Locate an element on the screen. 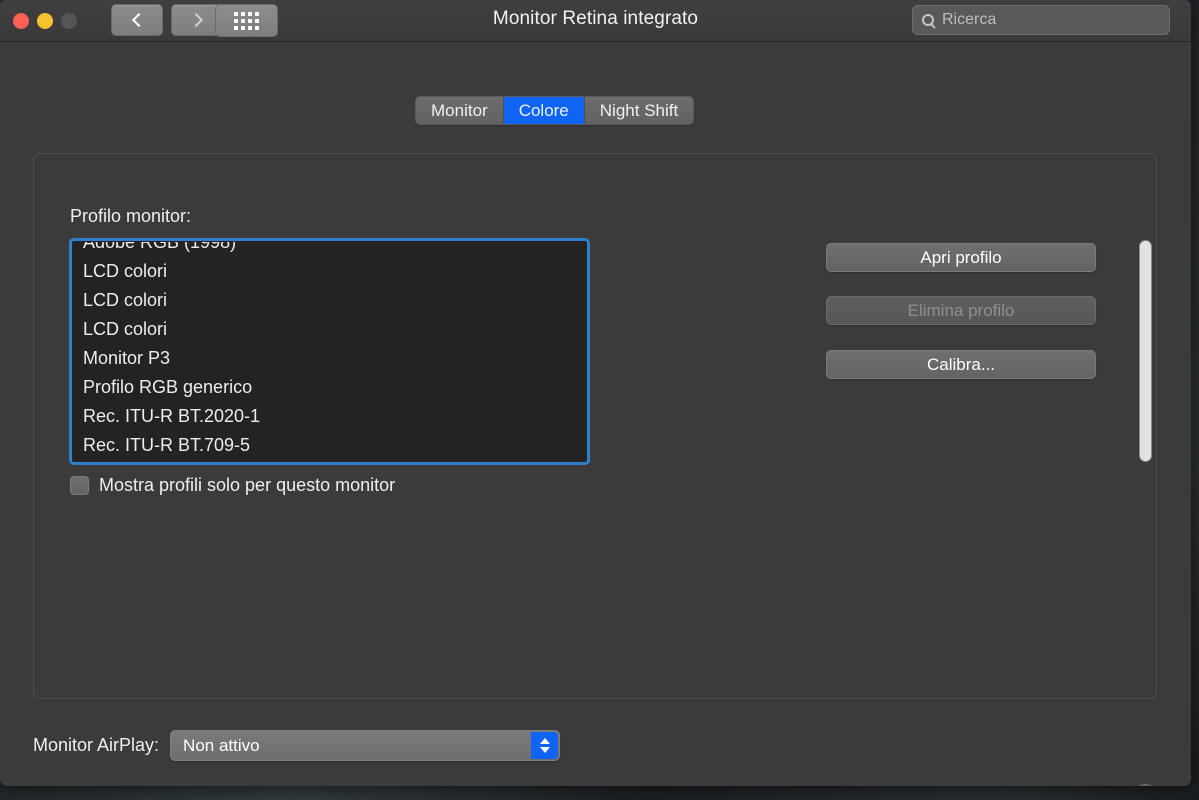 This screenshot has height=800, width=1199. search-placeholder: Ricerca is located at coordinates (969, 19).